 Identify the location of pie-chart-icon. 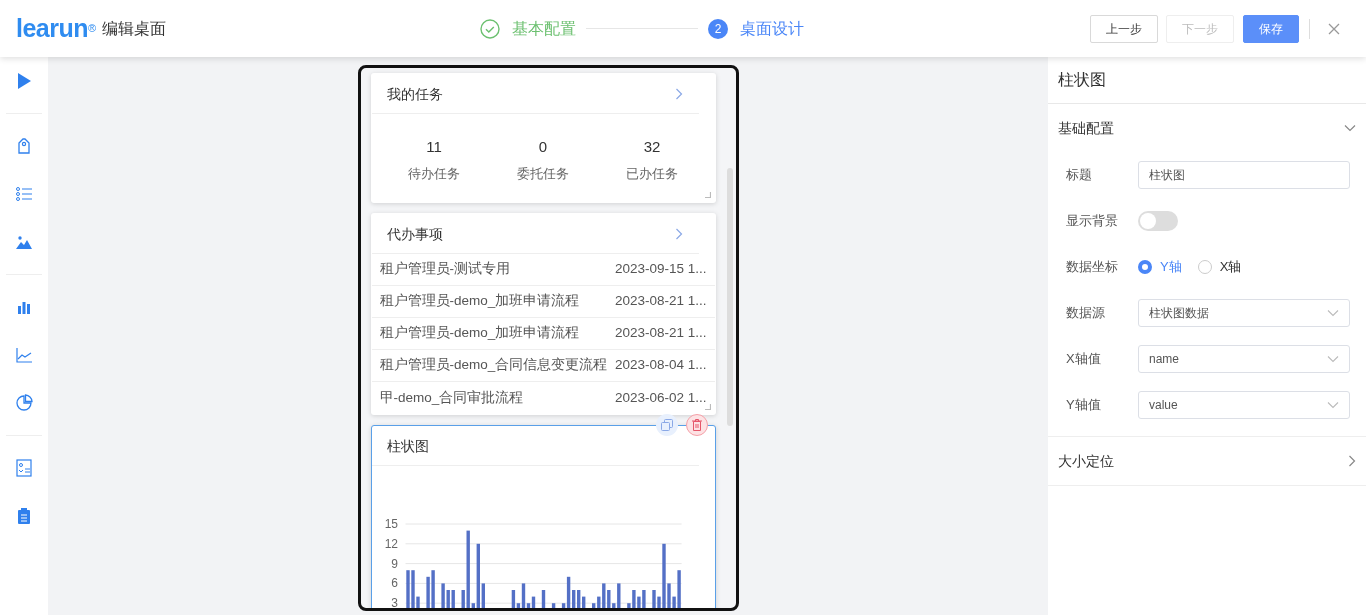
(24, 403).